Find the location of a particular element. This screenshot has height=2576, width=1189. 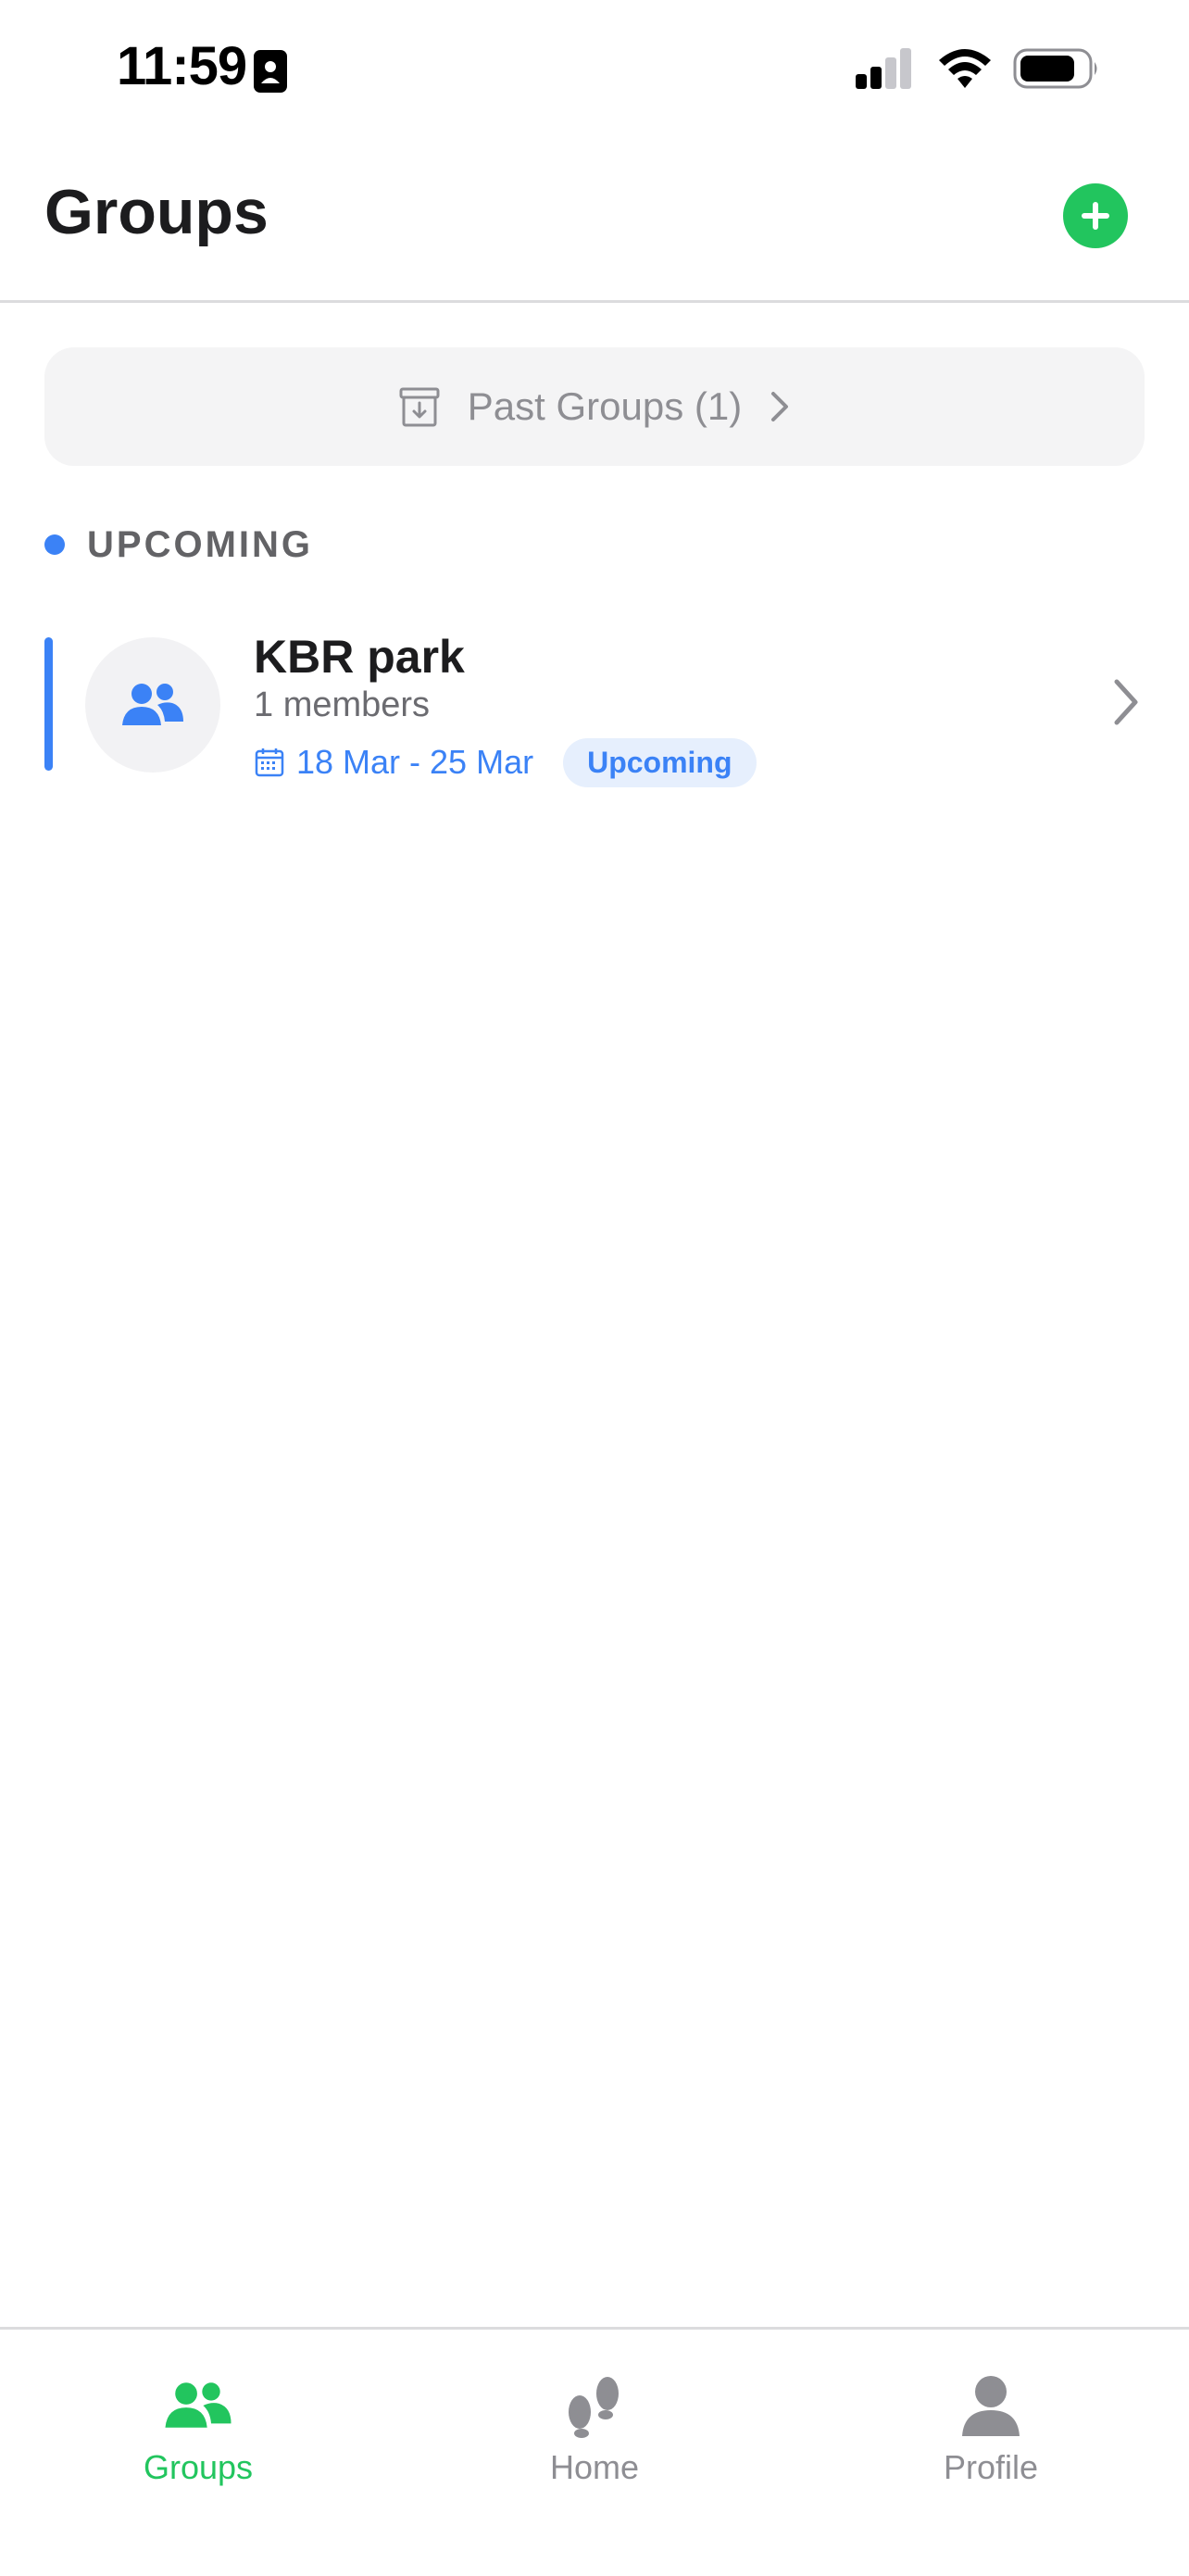

tab-groups: Groups is located at coordinates (198, 2422).